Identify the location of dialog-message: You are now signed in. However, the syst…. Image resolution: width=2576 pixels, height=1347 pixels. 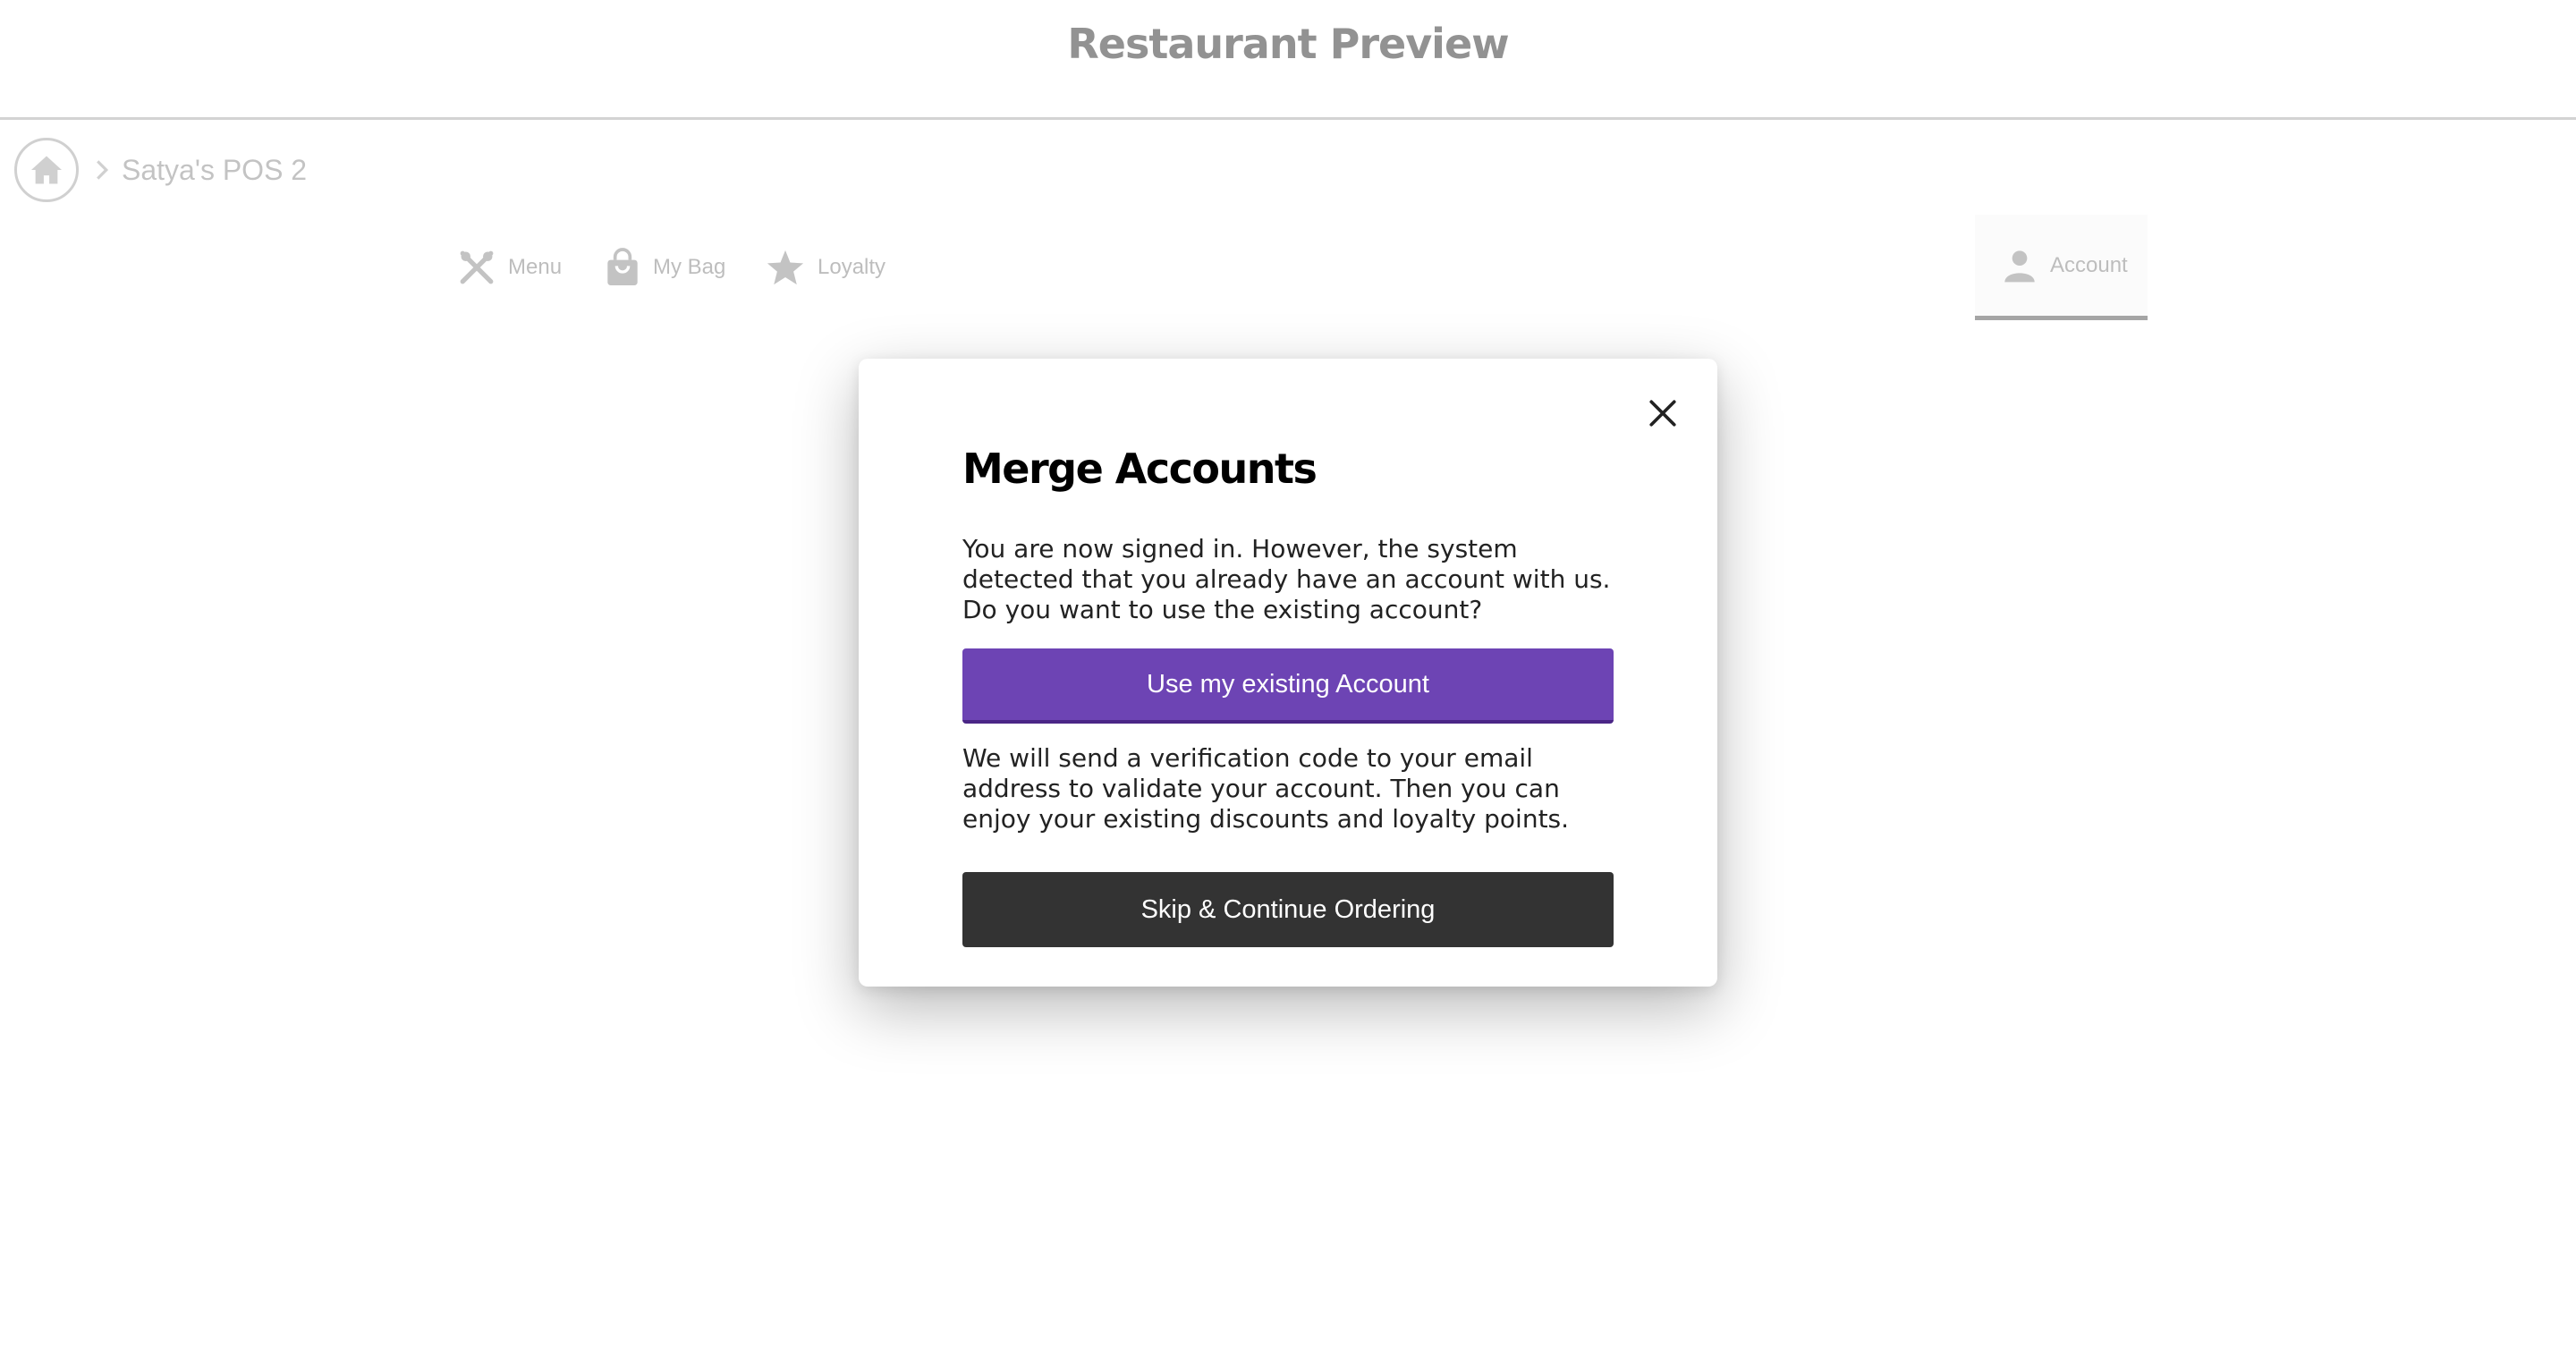
(1286, 579).